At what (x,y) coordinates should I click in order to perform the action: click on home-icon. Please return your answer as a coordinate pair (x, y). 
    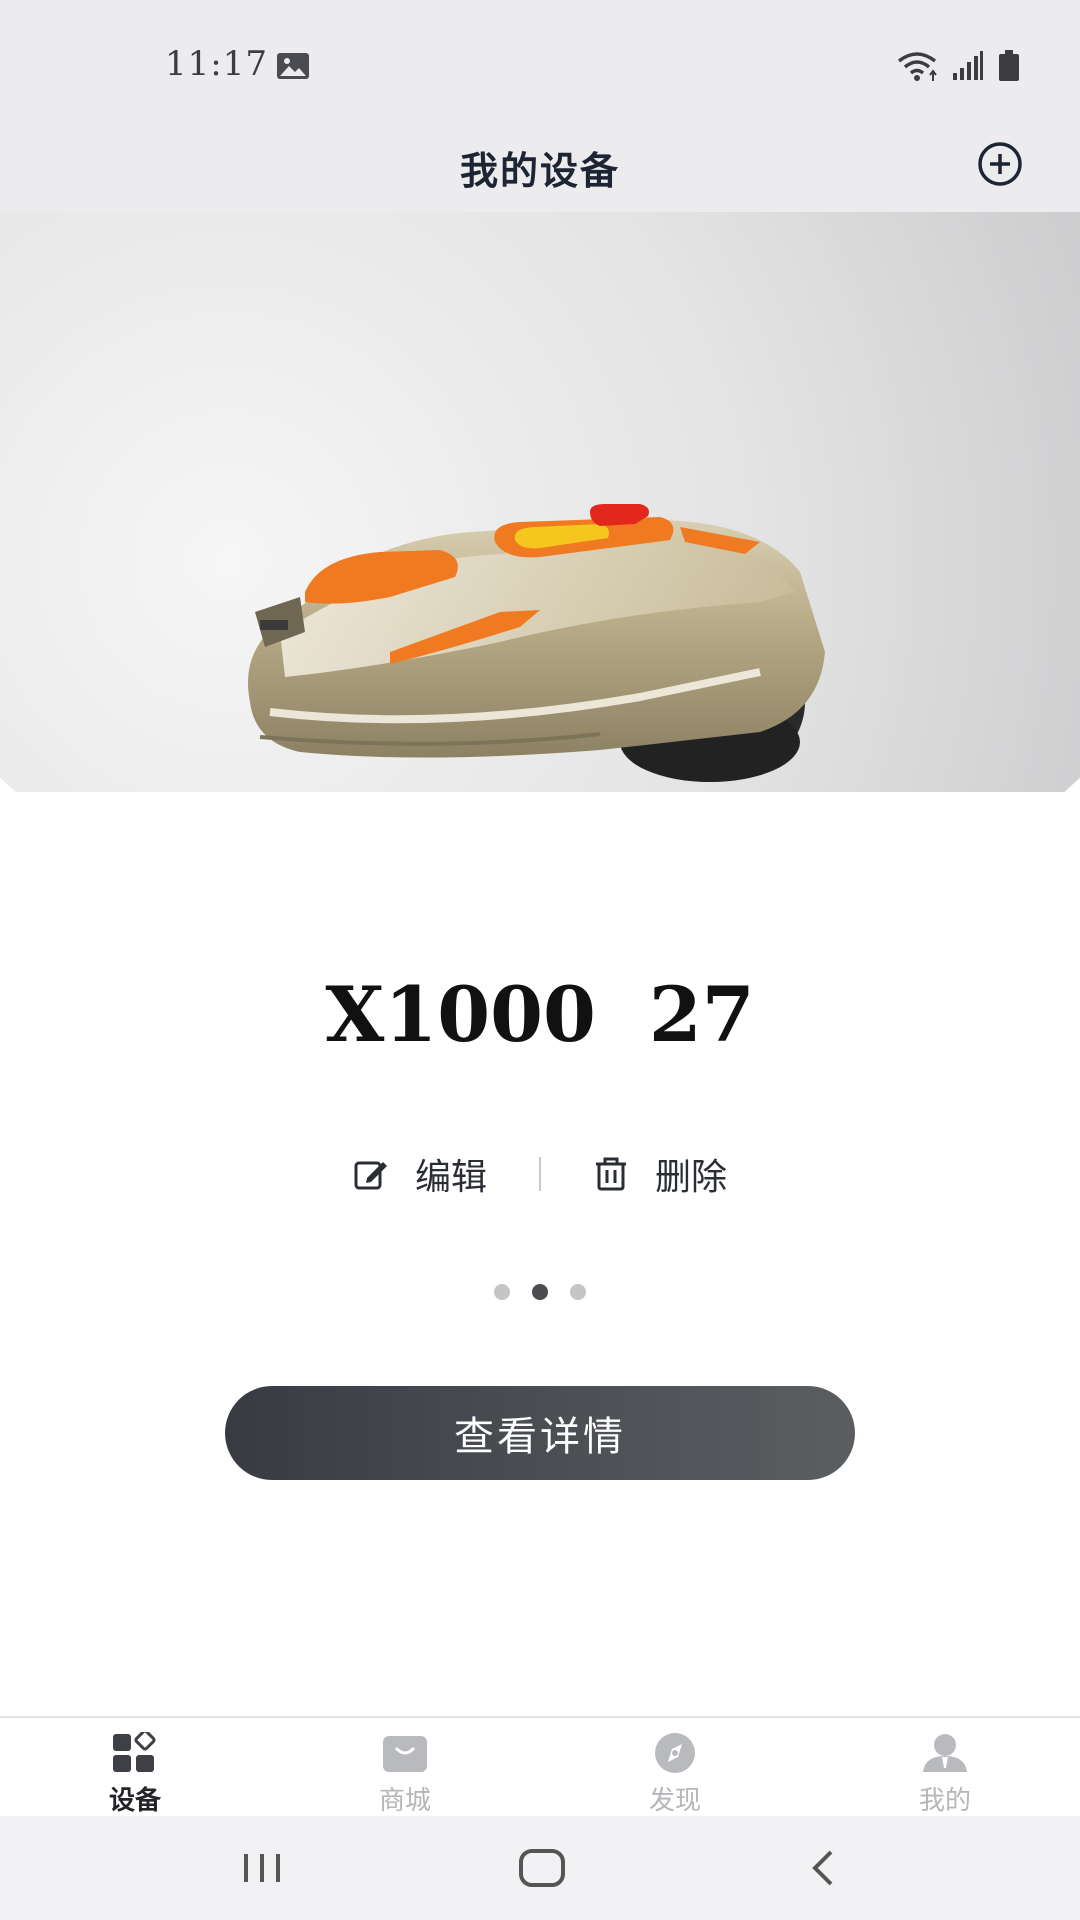
    Looking at the image, I should click on (542, 1868).